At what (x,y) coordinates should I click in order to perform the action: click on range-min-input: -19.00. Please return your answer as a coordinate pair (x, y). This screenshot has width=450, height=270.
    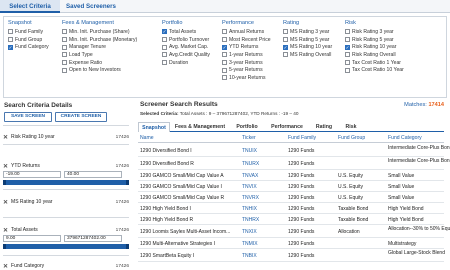
    Looking at the image, I should click on (32, 174).